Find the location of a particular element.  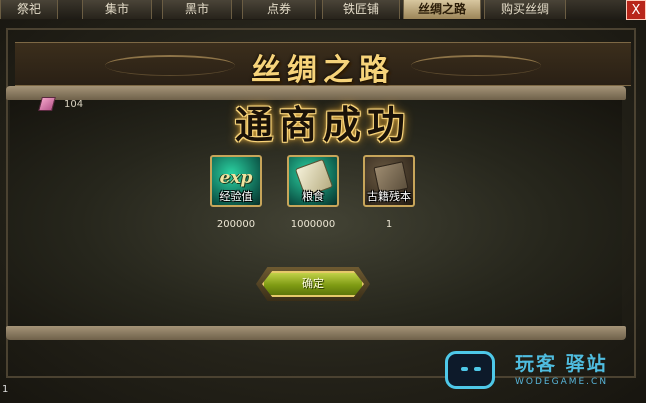

tab-buy-silk: 购买丝绸 is located at coordinates (525, 9).